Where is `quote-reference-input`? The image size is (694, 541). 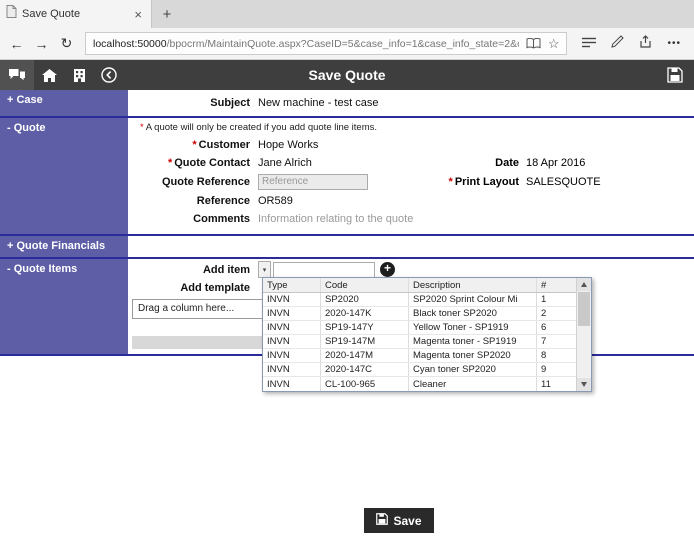 quote-reference-input is located at coordinates (313, 181).